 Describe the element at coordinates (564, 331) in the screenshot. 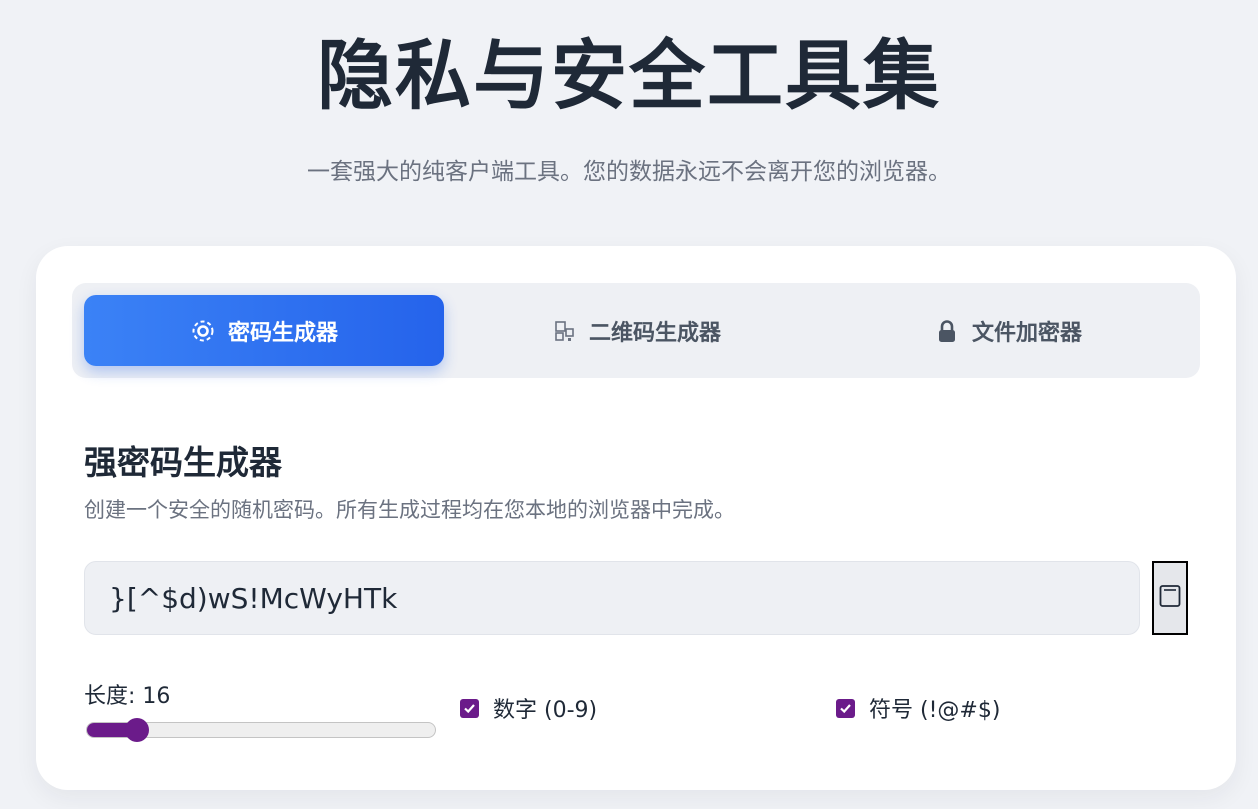

I see `qr-code-icon` at that location.